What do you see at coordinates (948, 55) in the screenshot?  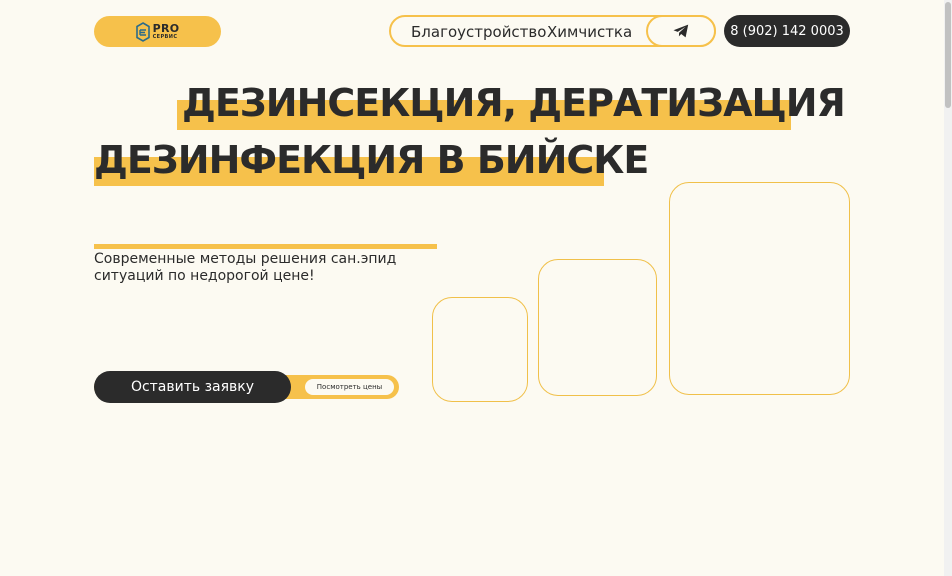 I see `scrollbar-thumb` at bounding box center [948, 55].